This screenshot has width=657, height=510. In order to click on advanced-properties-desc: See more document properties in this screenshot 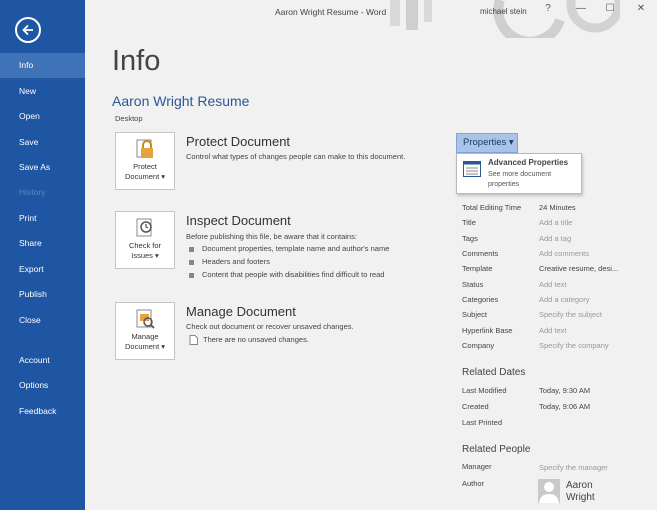, I will do `click(520, 179)`.